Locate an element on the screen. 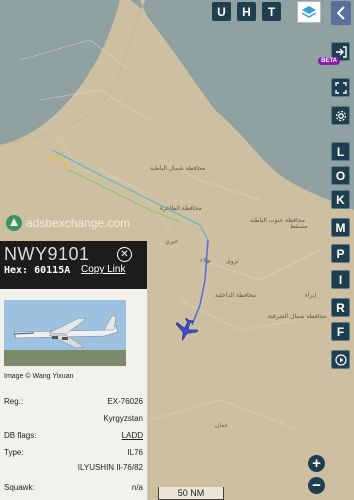 The width and height of the screenshot is (354, 500). type-label: Type: is located at coordinates (14, 452).